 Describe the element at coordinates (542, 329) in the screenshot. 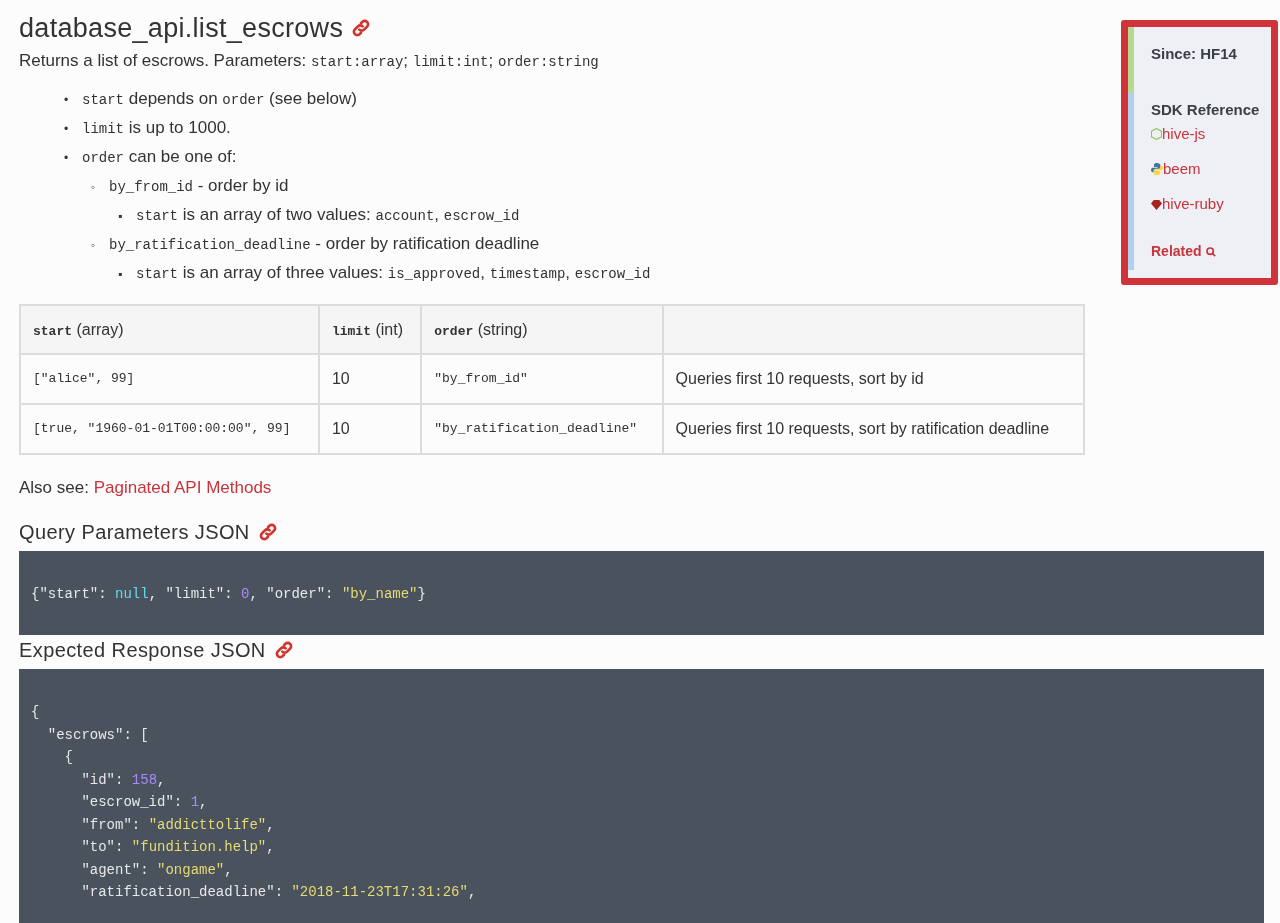

I see `column-header: order (string)` at that location.